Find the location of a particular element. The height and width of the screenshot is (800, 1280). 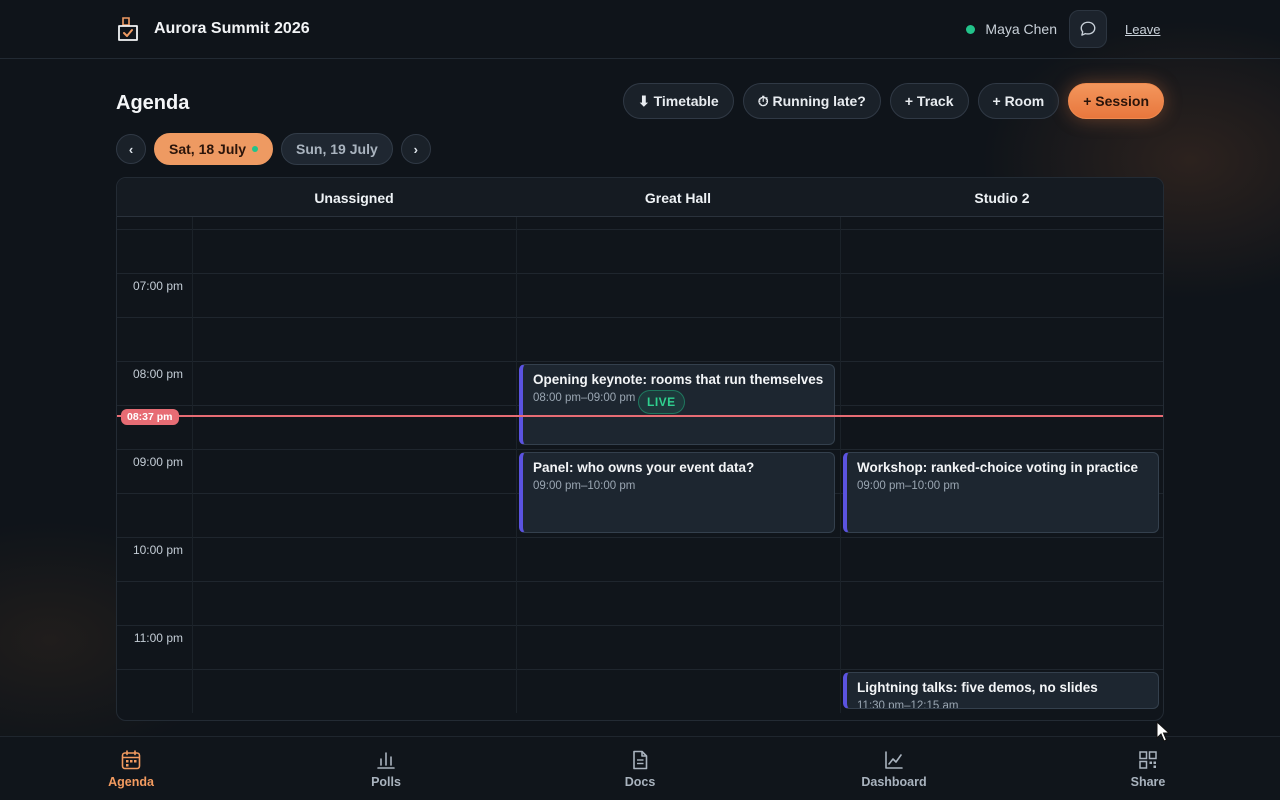

bottom-navigation: Agenda Polls Docs Dashboard Share is located at coordinates (640, 768).